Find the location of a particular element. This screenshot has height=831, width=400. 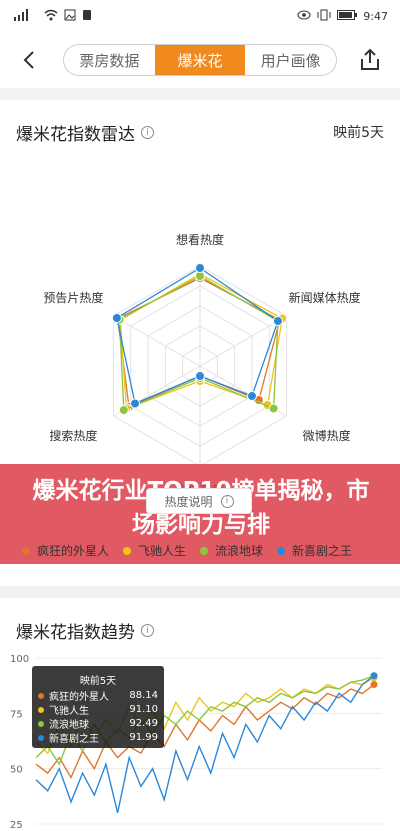

status-right: 9:47 is located at coordinates (342, 16).